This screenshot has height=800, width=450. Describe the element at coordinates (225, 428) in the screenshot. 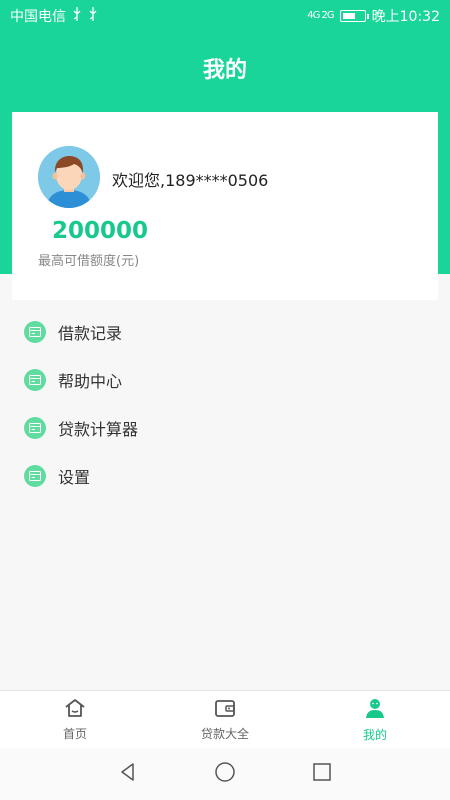

I see `menu-item-loan-calculator: 贷款计算器` at that location.